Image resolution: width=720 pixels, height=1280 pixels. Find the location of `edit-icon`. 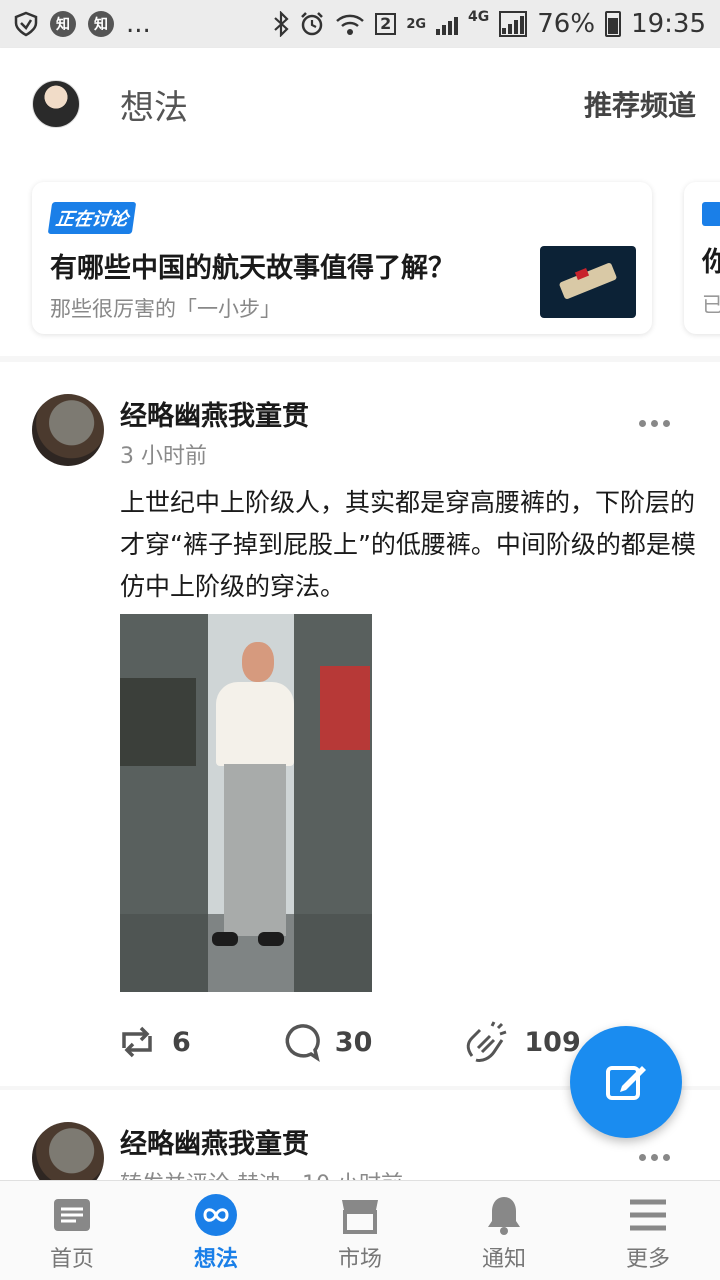

edit-icon is located at coordinates (626, 1083).